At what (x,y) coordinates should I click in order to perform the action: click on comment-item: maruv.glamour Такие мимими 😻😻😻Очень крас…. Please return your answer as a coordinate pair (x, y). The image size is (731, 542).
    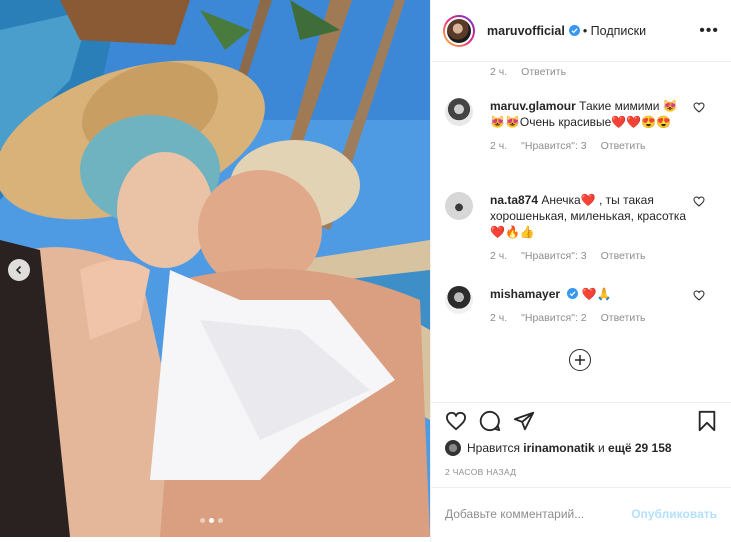
    Looking at the image, I should click on (581, 126).